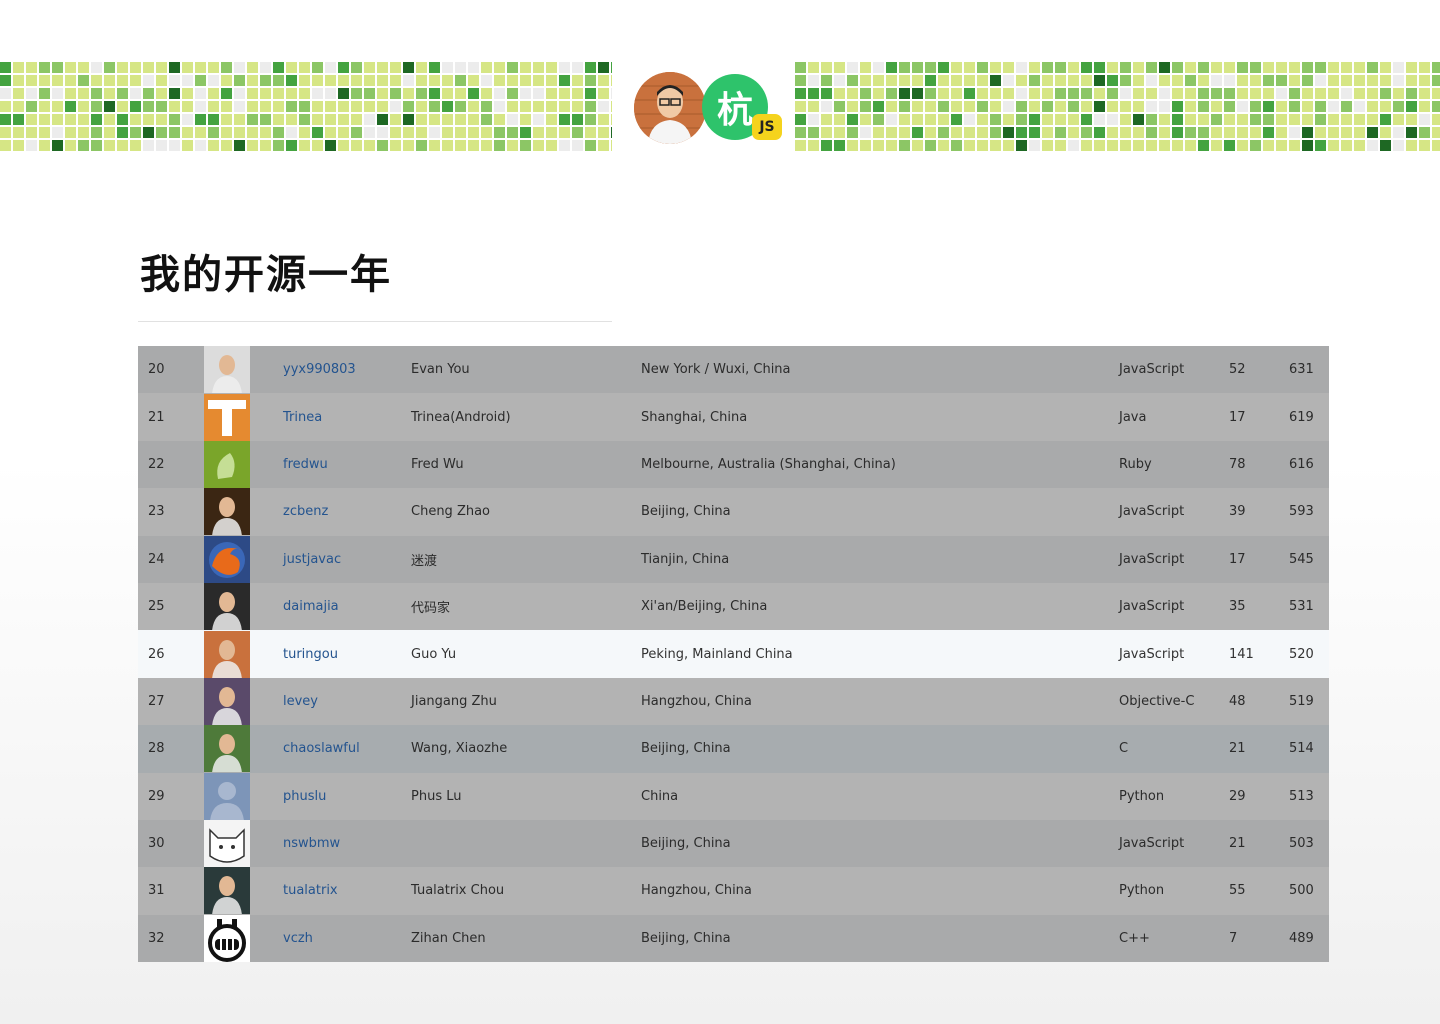  I want to click on language-cell: Java, so click(1133, 417).